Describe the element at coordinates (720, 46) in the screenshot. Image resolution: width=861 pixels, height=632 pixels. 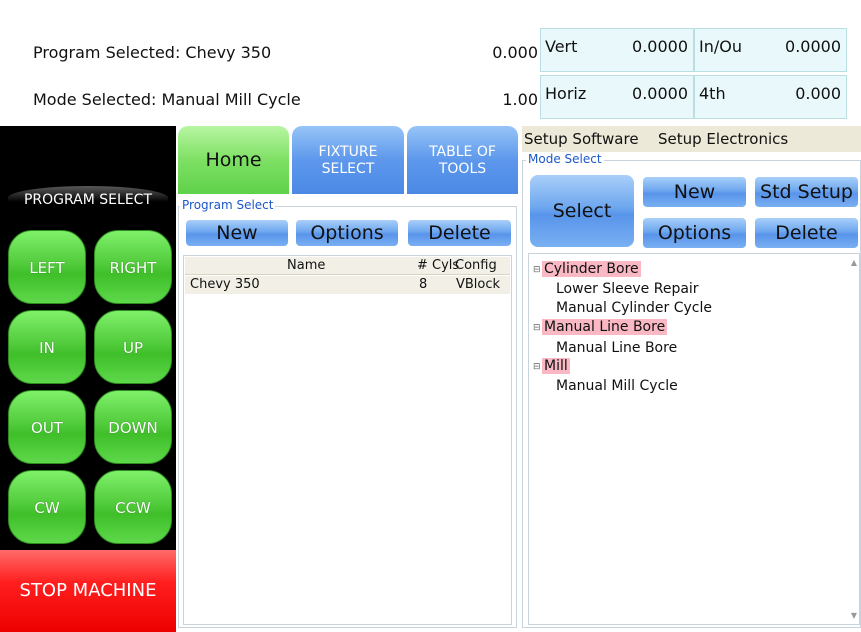
I see `axis-label: In/Ou` at that location.